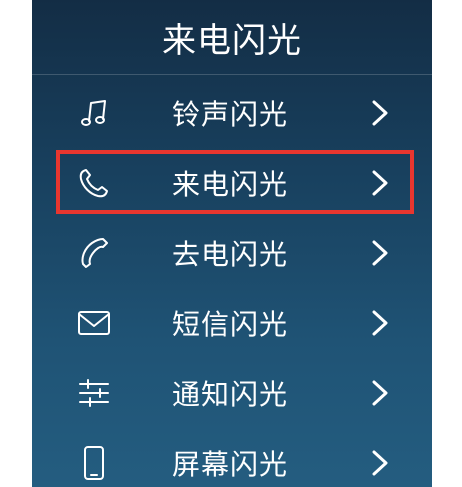 This screenshot has width=462, height=487. I want to click on envelope-icon, so click(94, 323).